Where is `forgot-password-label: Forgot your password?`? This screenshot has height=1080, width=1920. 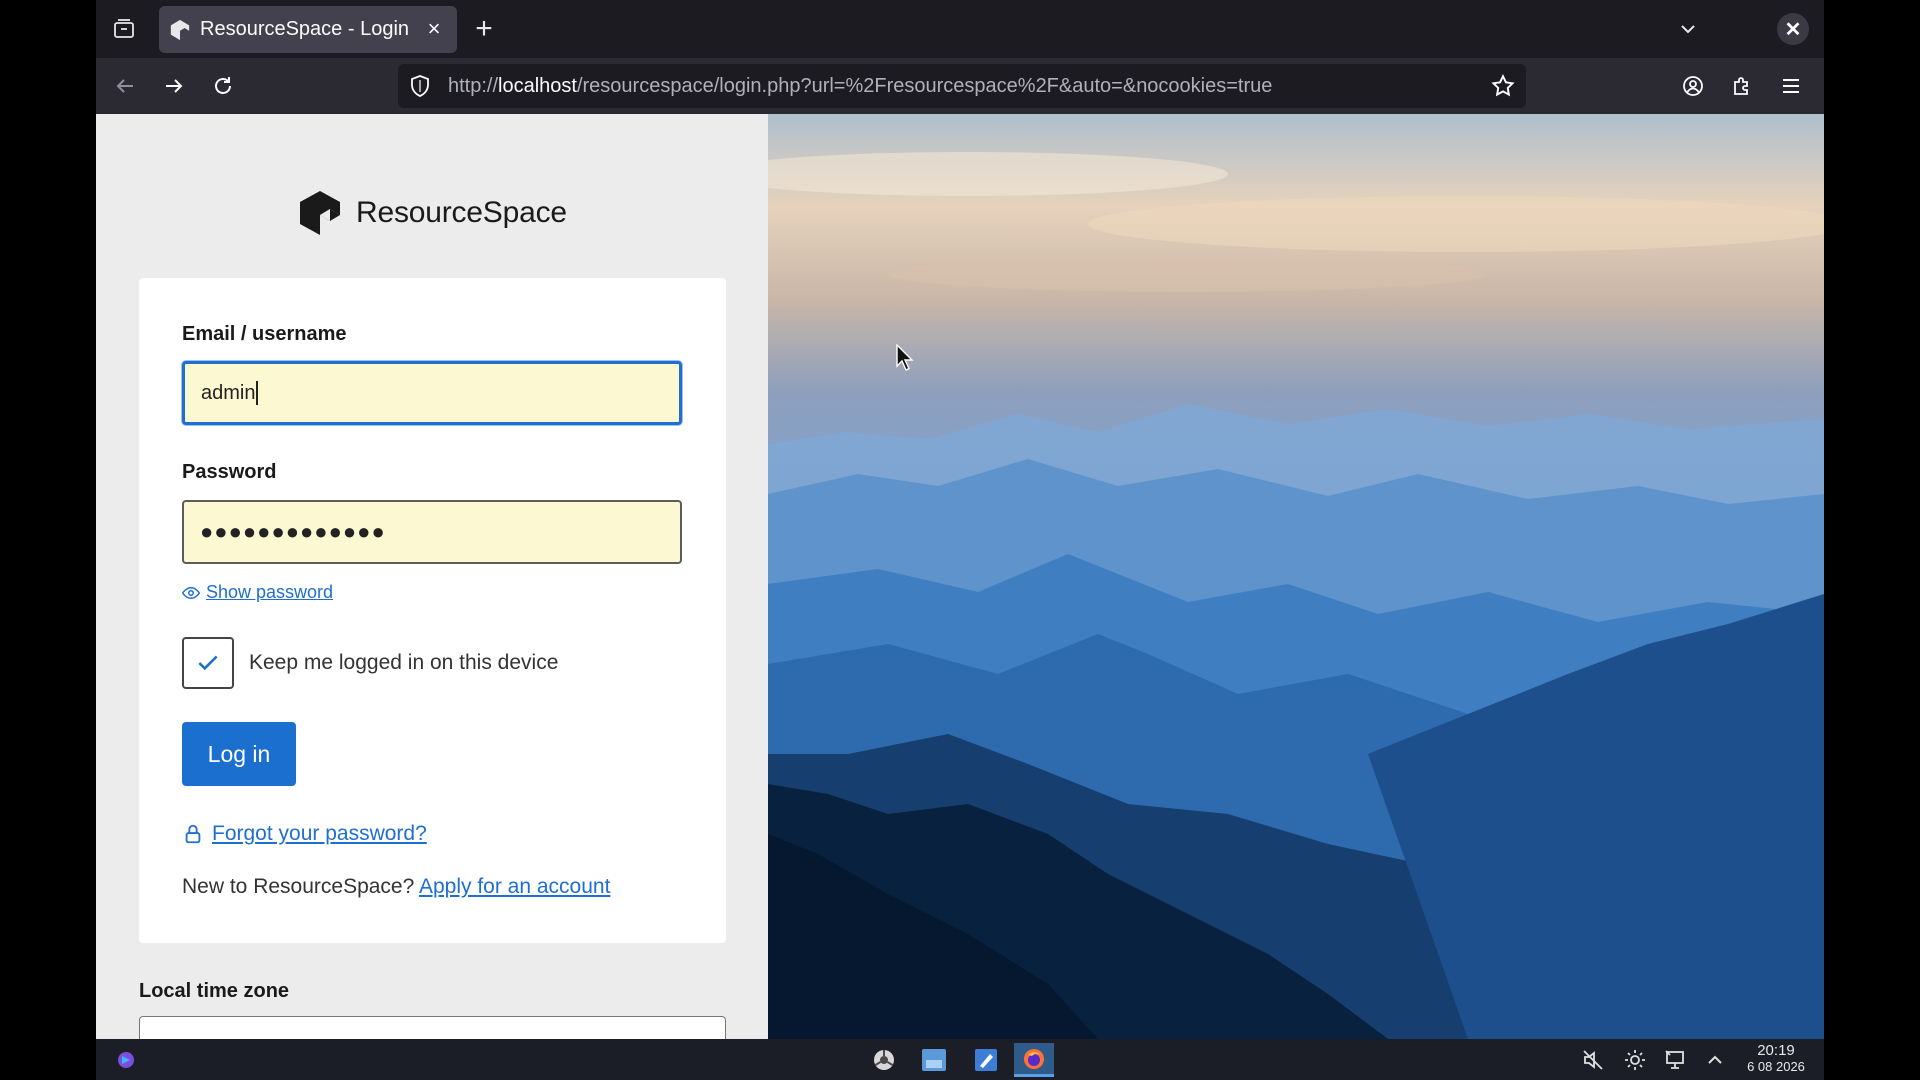
forgot-password-label: Forgot your password? is located at coordinates (319, 833).